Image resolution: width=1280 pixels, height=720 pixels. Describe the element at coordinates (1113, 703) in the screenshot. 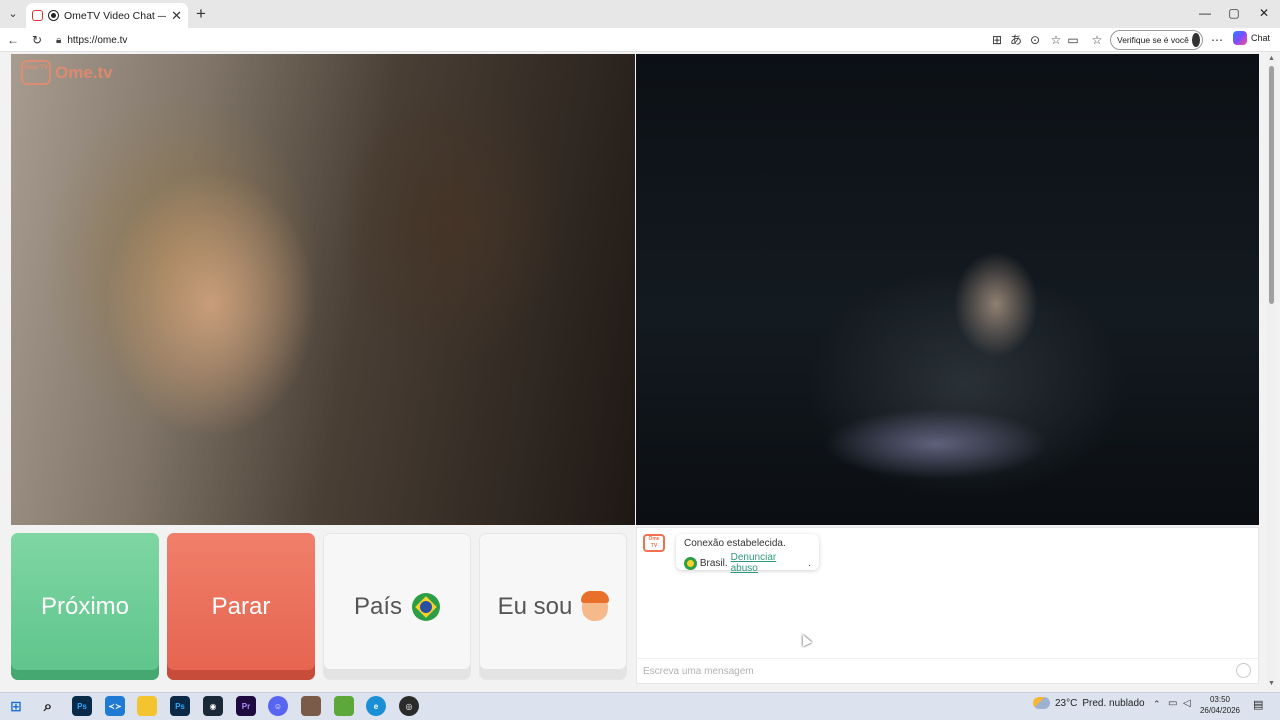

I see `weather-desc: Pred. nublado` at that location.